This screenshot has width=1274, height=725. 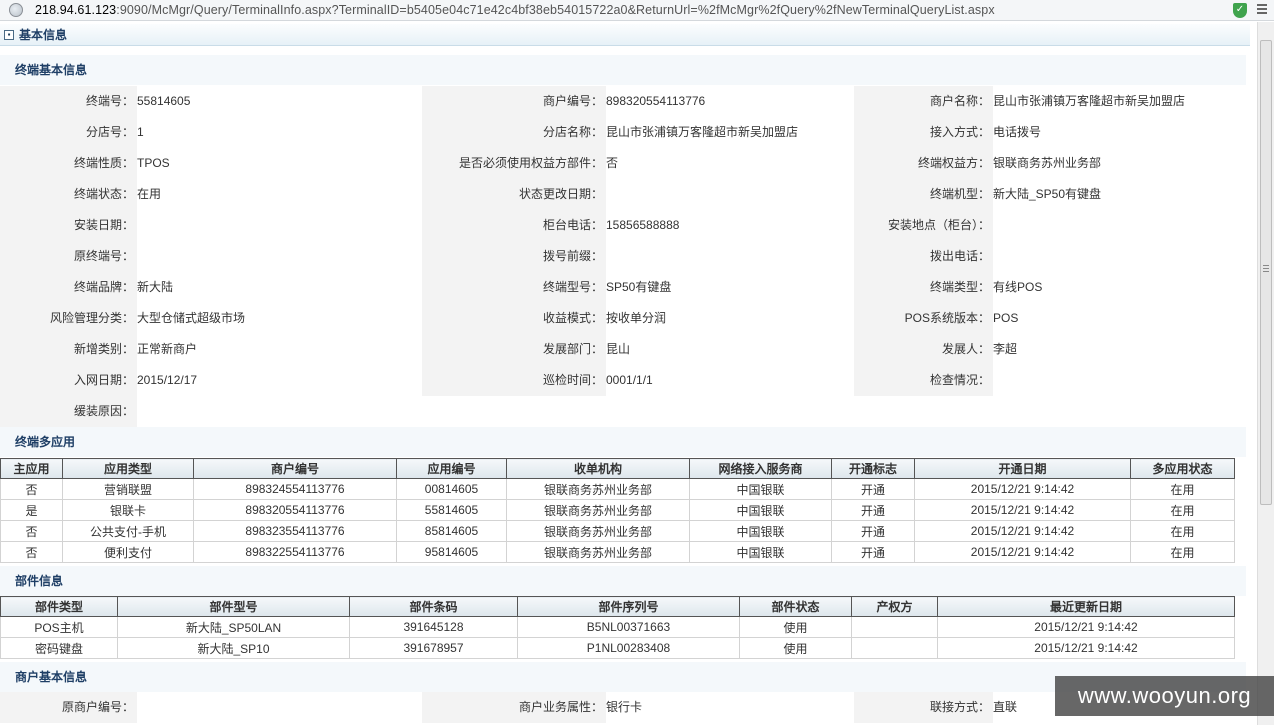 I want to click on field-value: 昆山市张浦镇万客隆超市新吴加盟店, so click(x=1119, y=101).